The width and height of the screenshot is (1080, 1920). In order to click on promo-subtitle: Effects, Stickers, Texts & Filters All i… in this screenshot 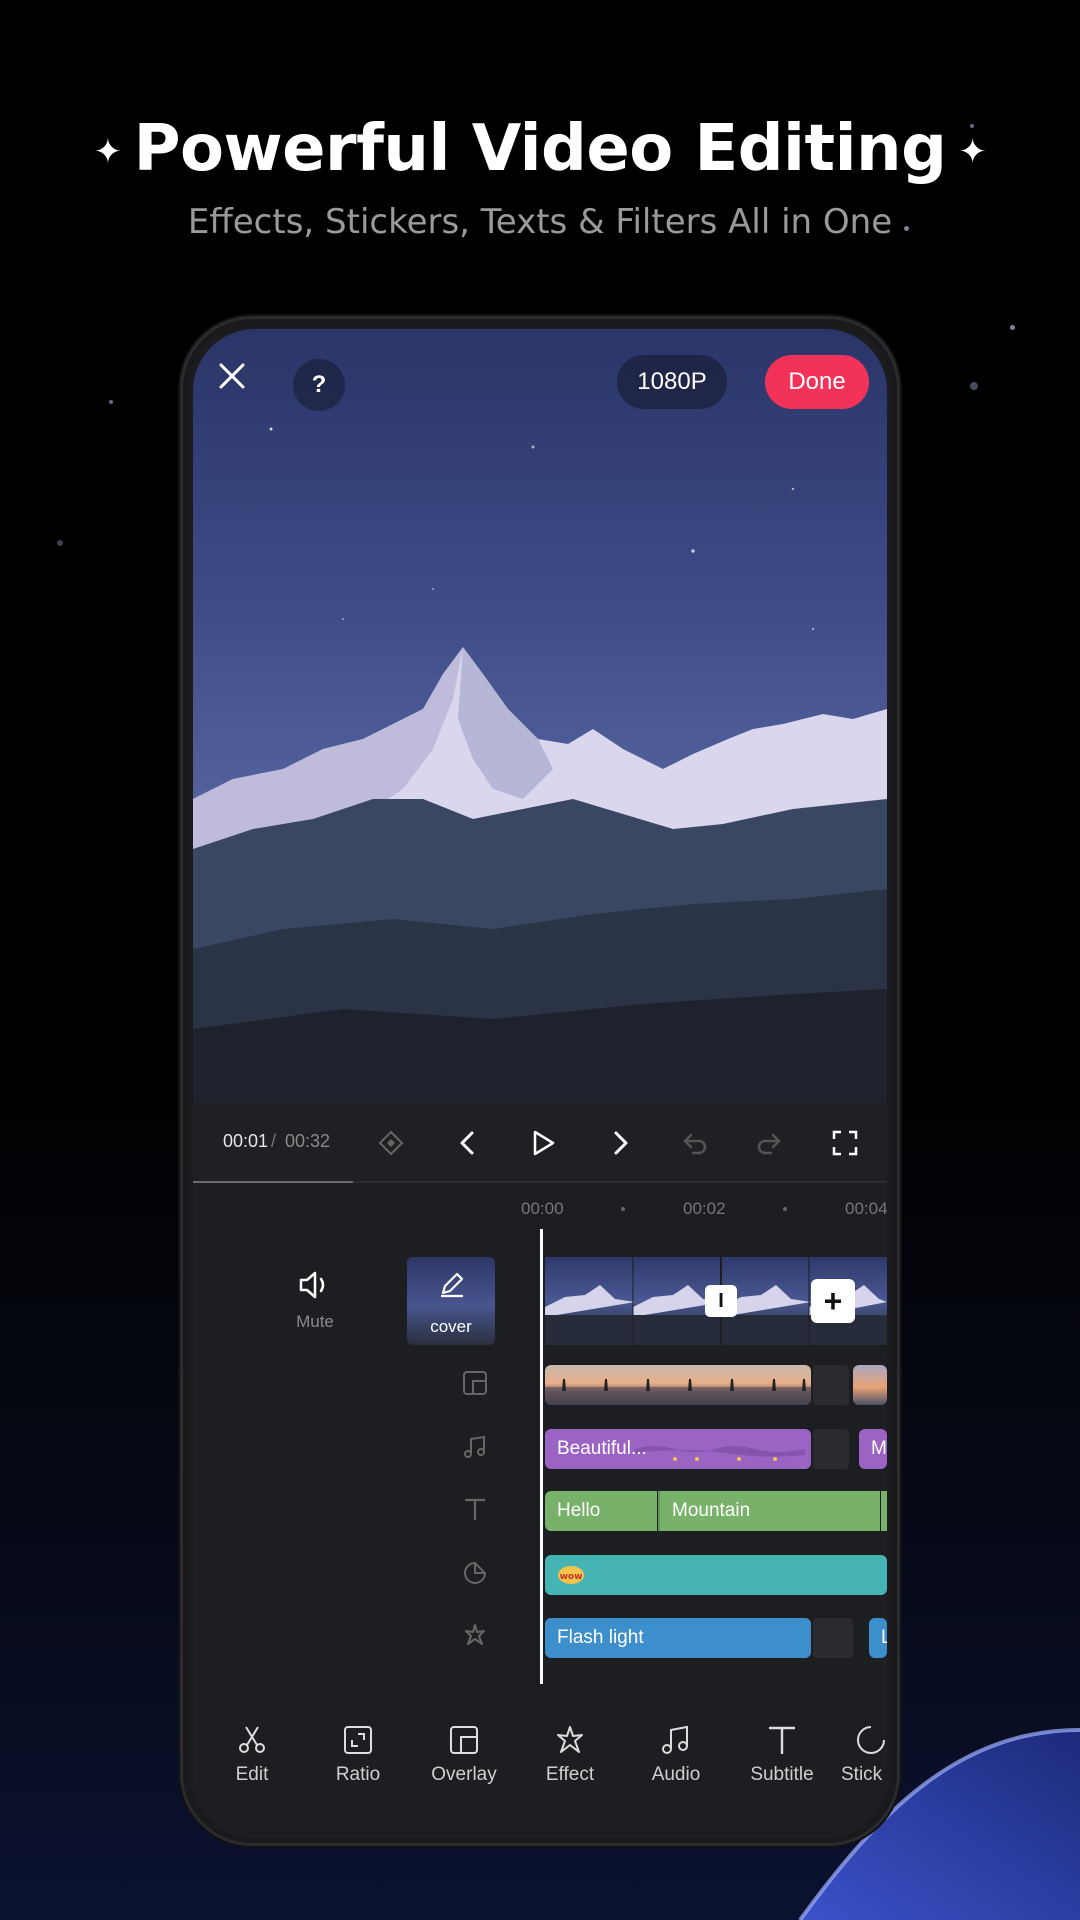, I will do `click(540, 222)`.